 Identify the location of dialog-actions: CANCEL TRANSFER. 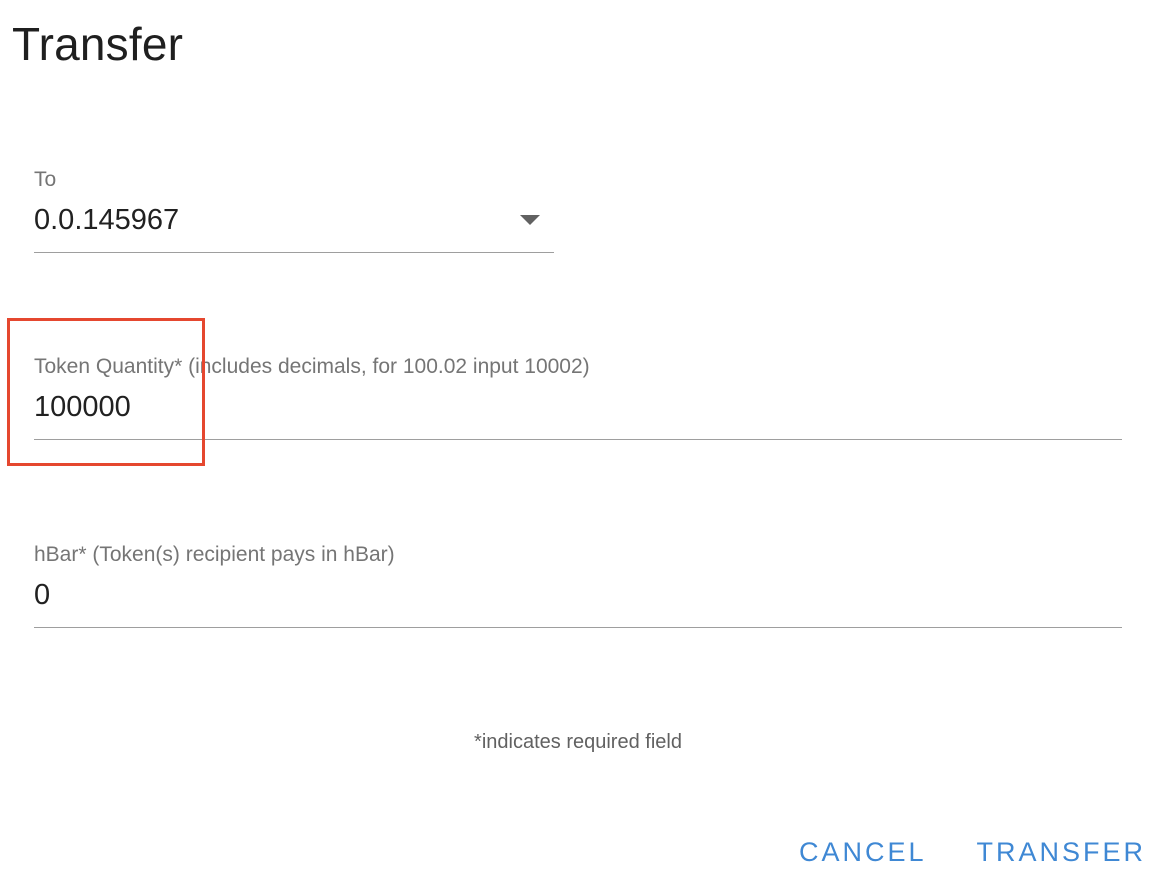
(972, 852).